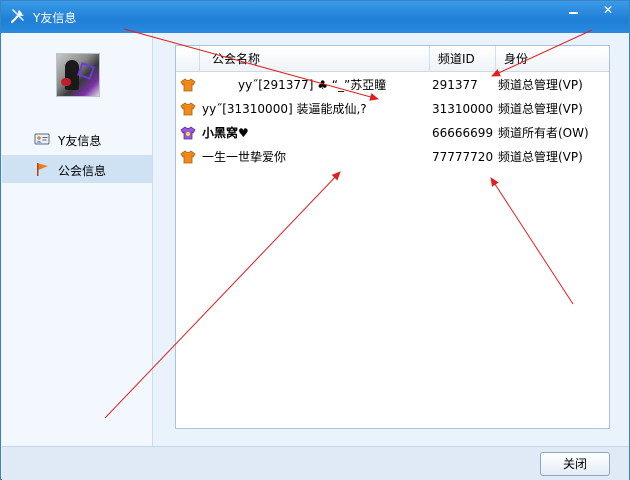  I want to click on column-header-guild-name: 公会名称, so click(315, 59).